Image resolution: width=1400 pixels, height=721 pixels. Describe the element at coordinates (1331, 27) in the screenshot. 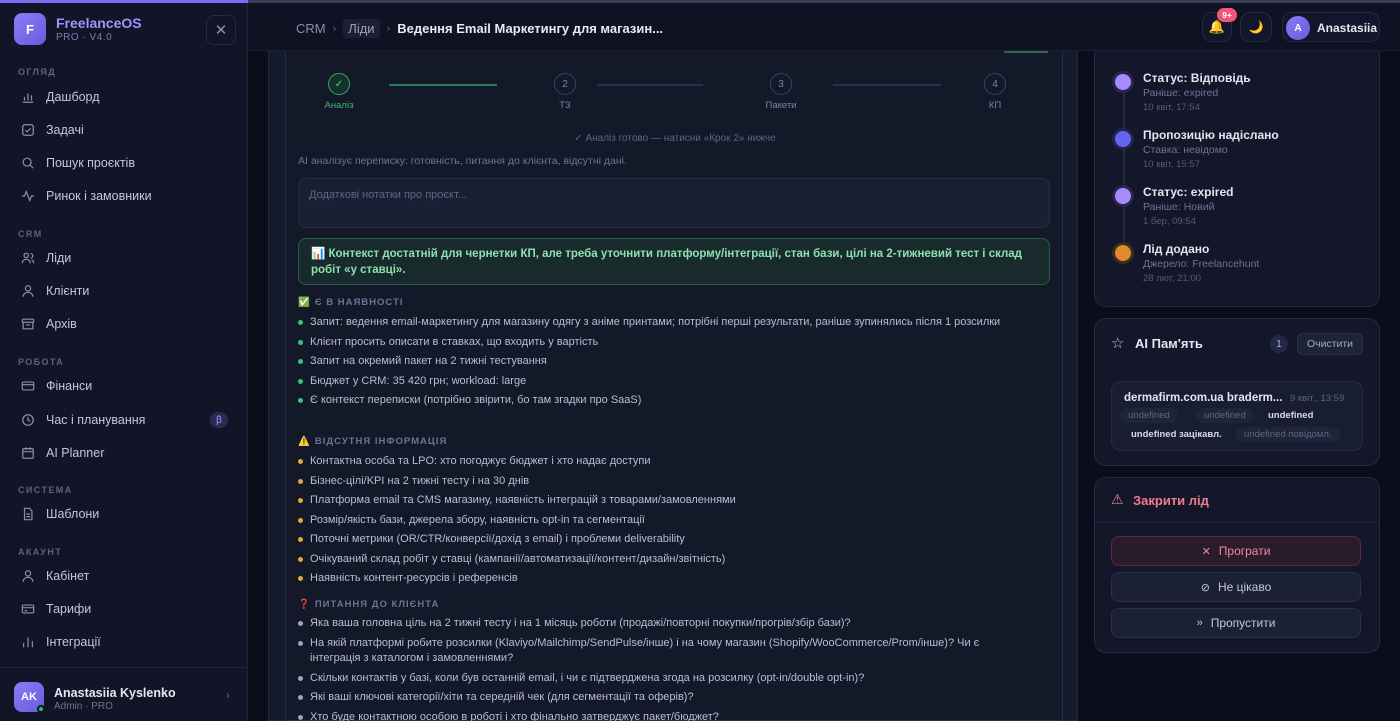

I see `profile-button: A Anastasiia` at that location.